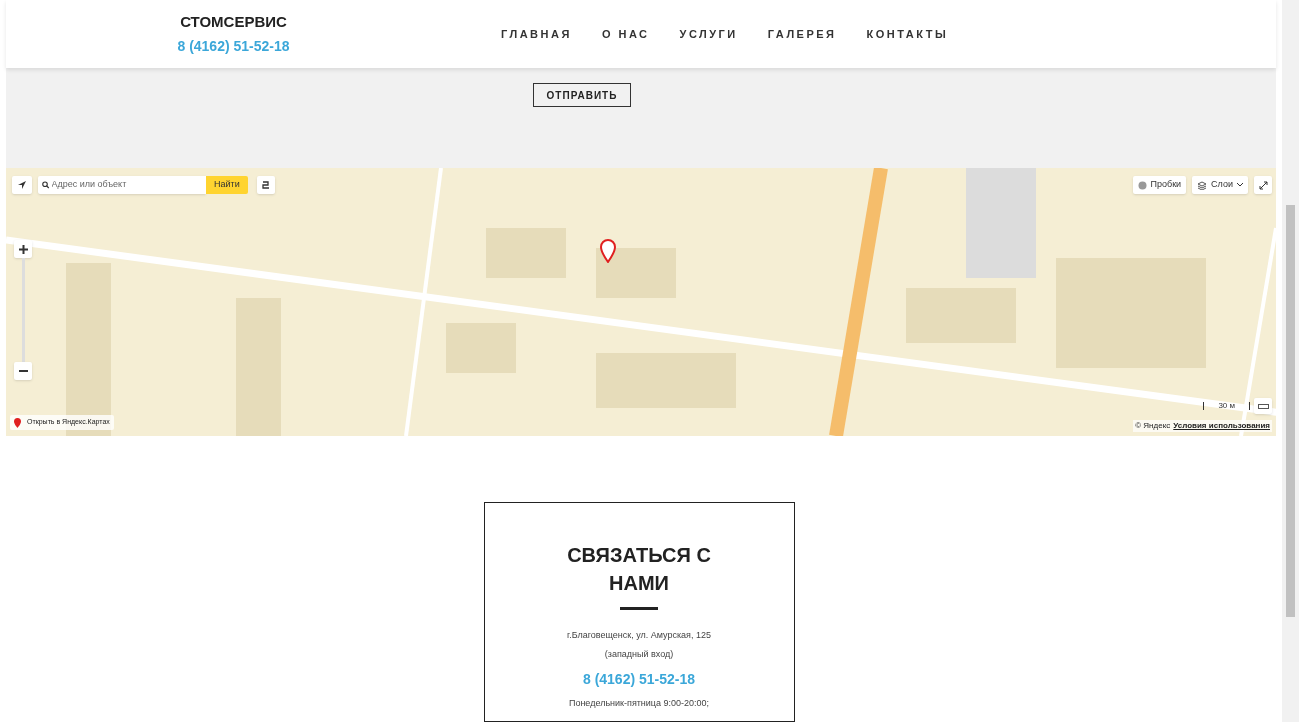 Image resolution: width=1299 pixels, height=722 pixels. Describe the element at coordinates (608, 251) in the screenshot. I see `map-pin-icon` at that location.